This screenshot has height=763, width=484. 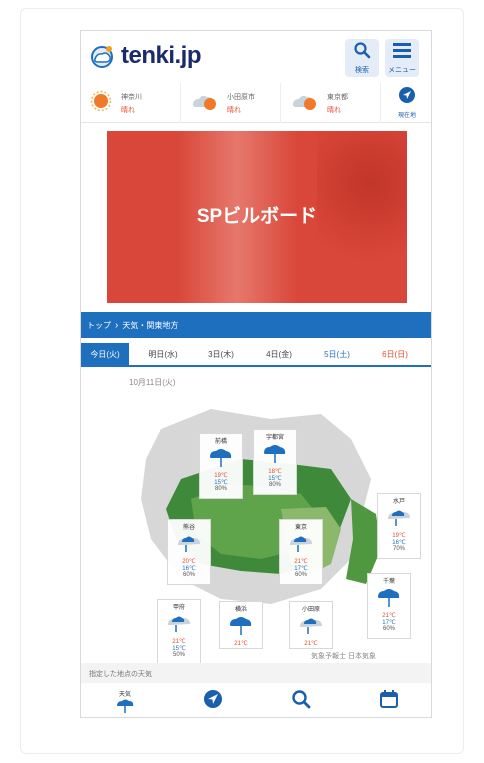 What do you see at coordinates (99, 325) in the screenshot?
I see `breadcrumb-home: トップ` at bounding box center [99, 325].